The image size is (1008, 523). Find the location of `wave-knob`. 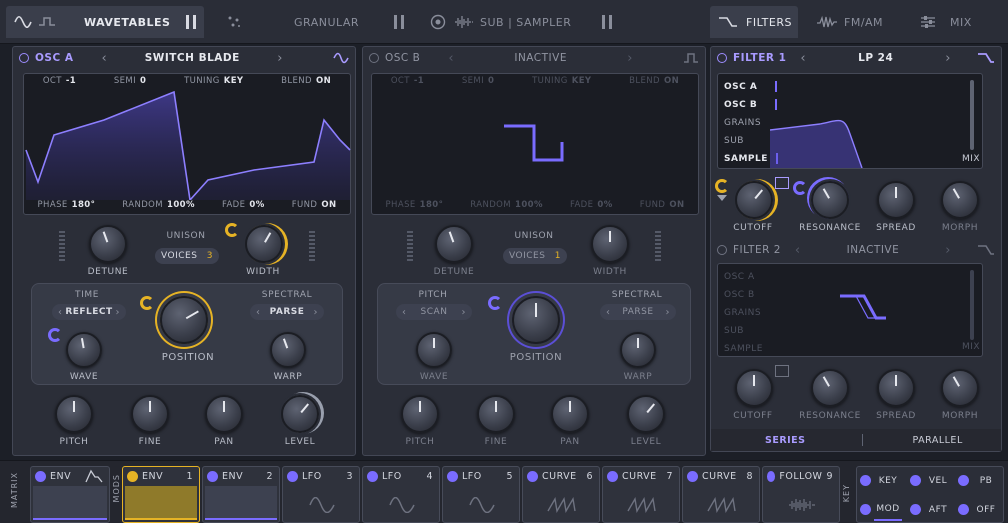

wave-knob is located at coordinates (84, 350).